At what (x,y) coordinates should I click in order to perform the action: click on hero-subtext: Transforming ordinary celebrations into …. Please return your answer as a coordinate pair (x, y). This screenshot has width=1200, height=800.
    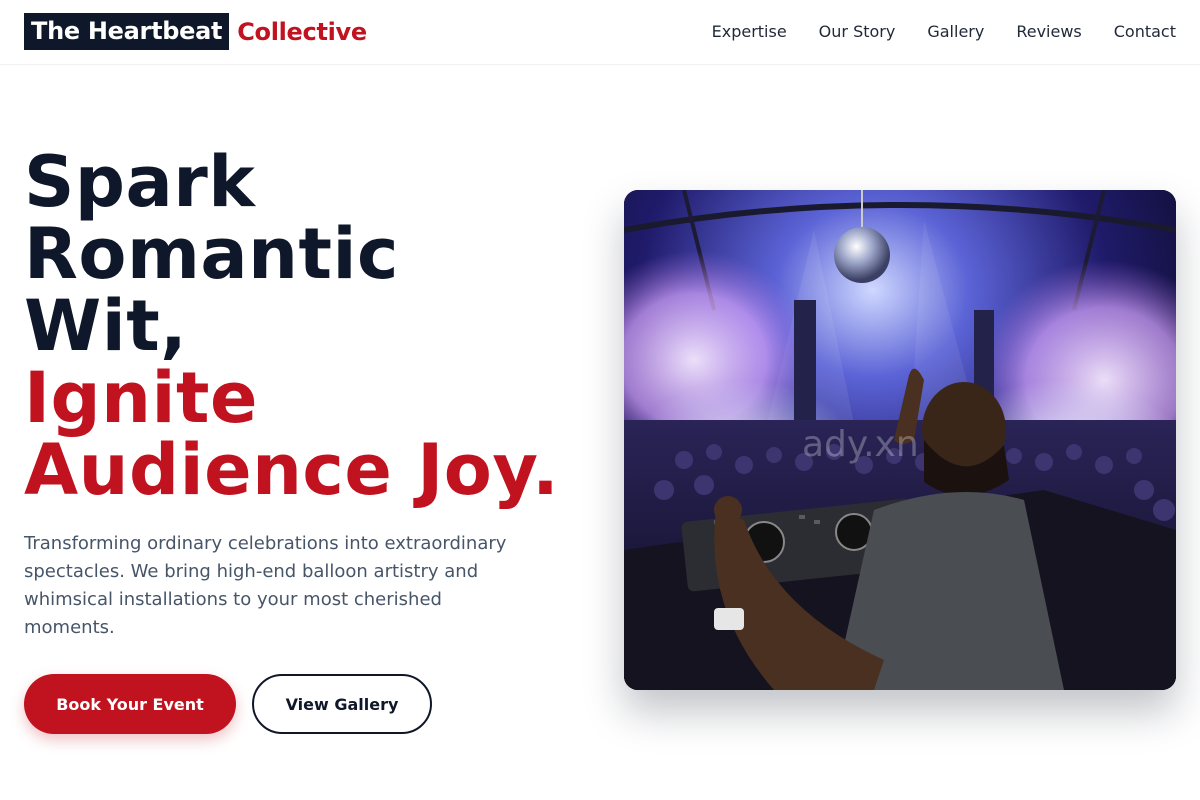
    Looking at the image, I should click on (265, 585).